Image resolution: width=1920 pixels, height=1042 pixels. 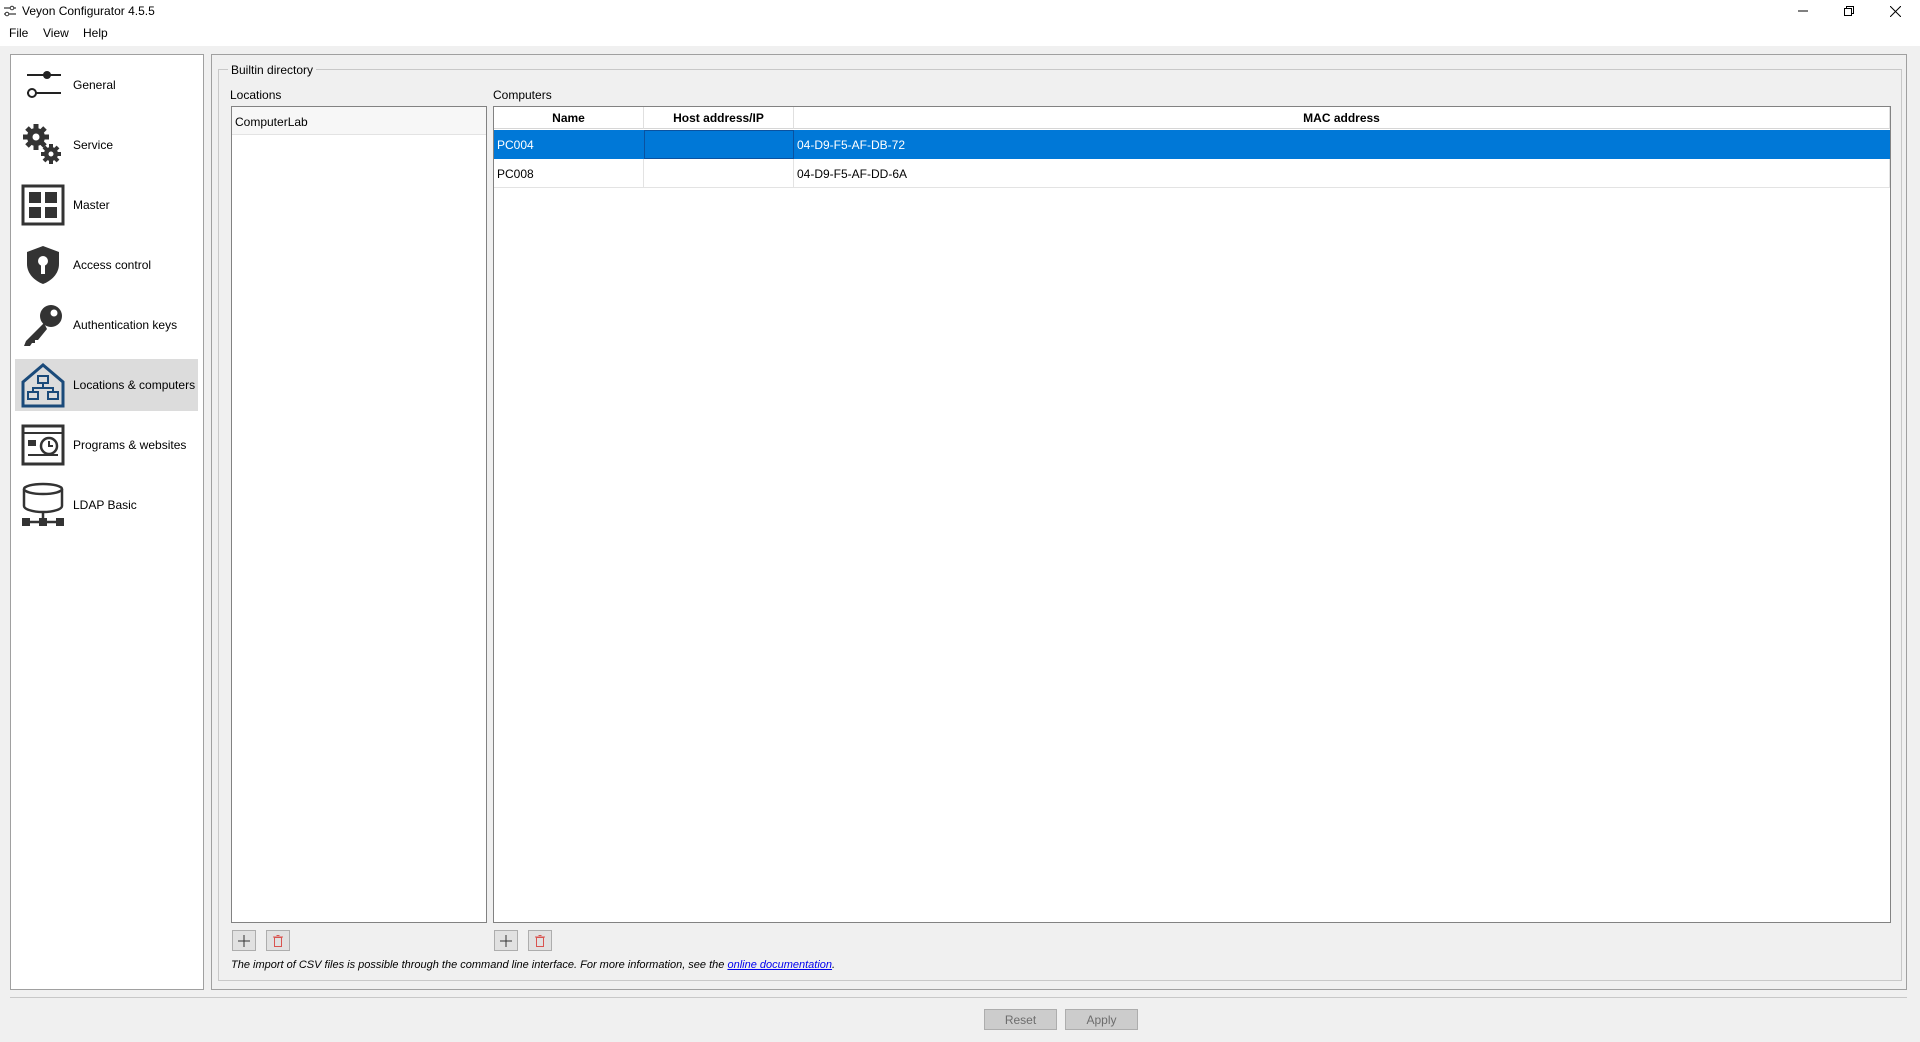 What do you see at coordinates (134, 385) in the screenshot?
I see `sidebar-item-label: Locations & computers` at bounding box center [134, 385].